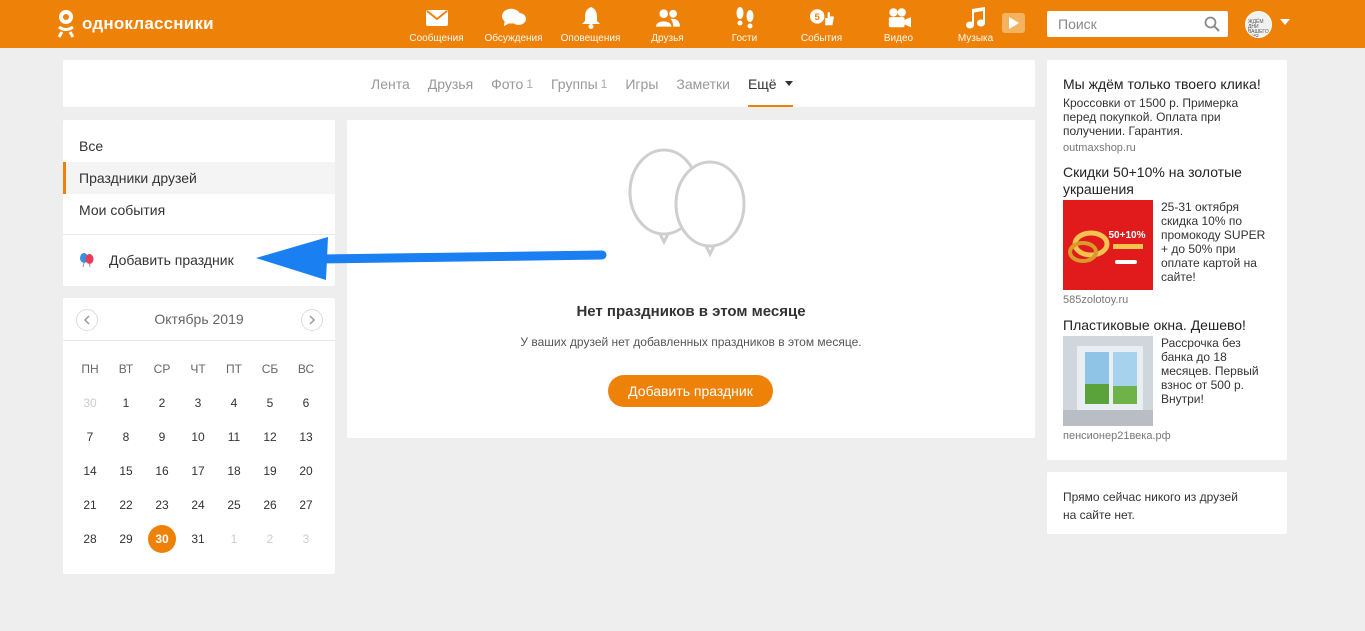 Image resolution: width=1365 pixels, height=631 pixels. What do you see at coordinates (745, 18) in the screenshot?
I see `footprints-icon` at bounding box center [745, 18].